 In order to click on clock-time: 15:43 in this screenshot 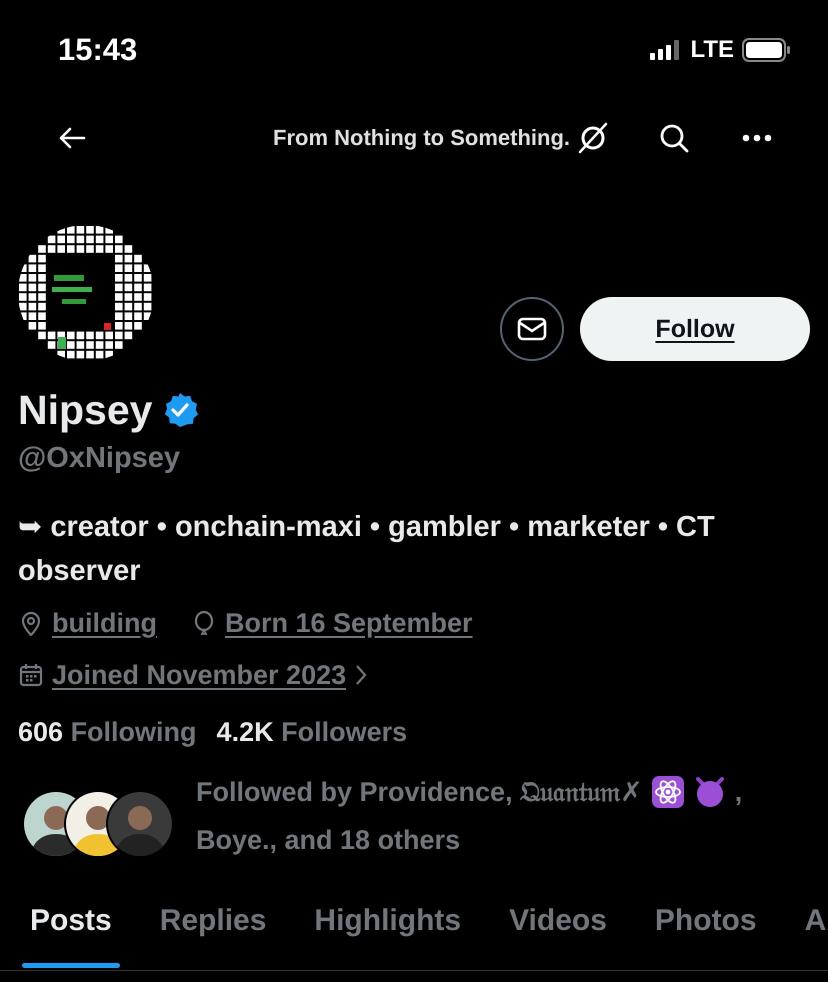, I will do `click(98, 50)`.